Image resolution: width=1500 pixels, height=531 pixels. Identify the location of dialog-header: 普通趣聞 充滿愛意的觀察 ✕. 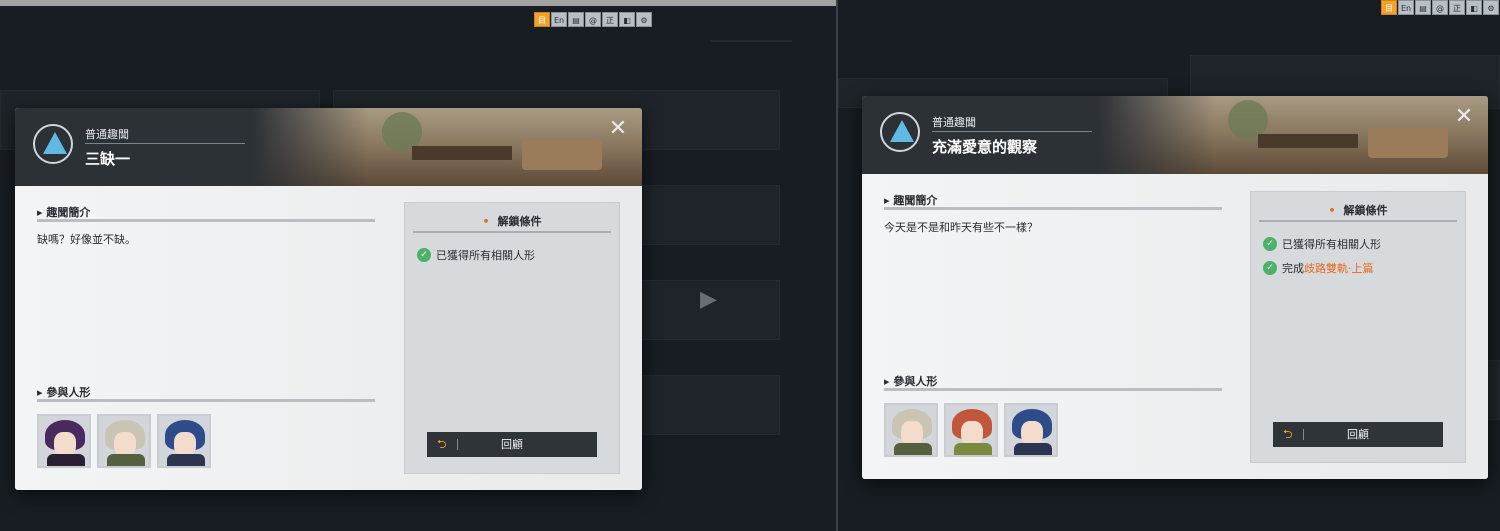
(1175, 135).